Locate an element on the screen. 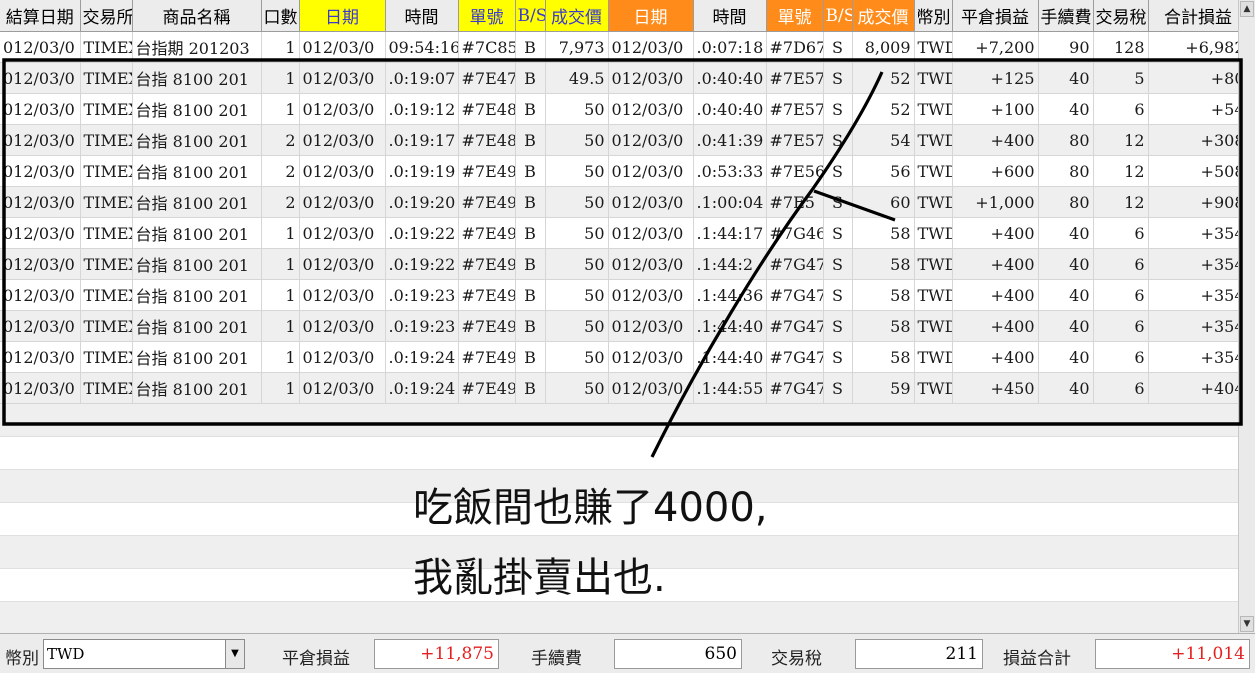 The height and width of the screenshot is (673, 1255). cell-open-time: .0:19:23 is located at coordinates (422, 326).